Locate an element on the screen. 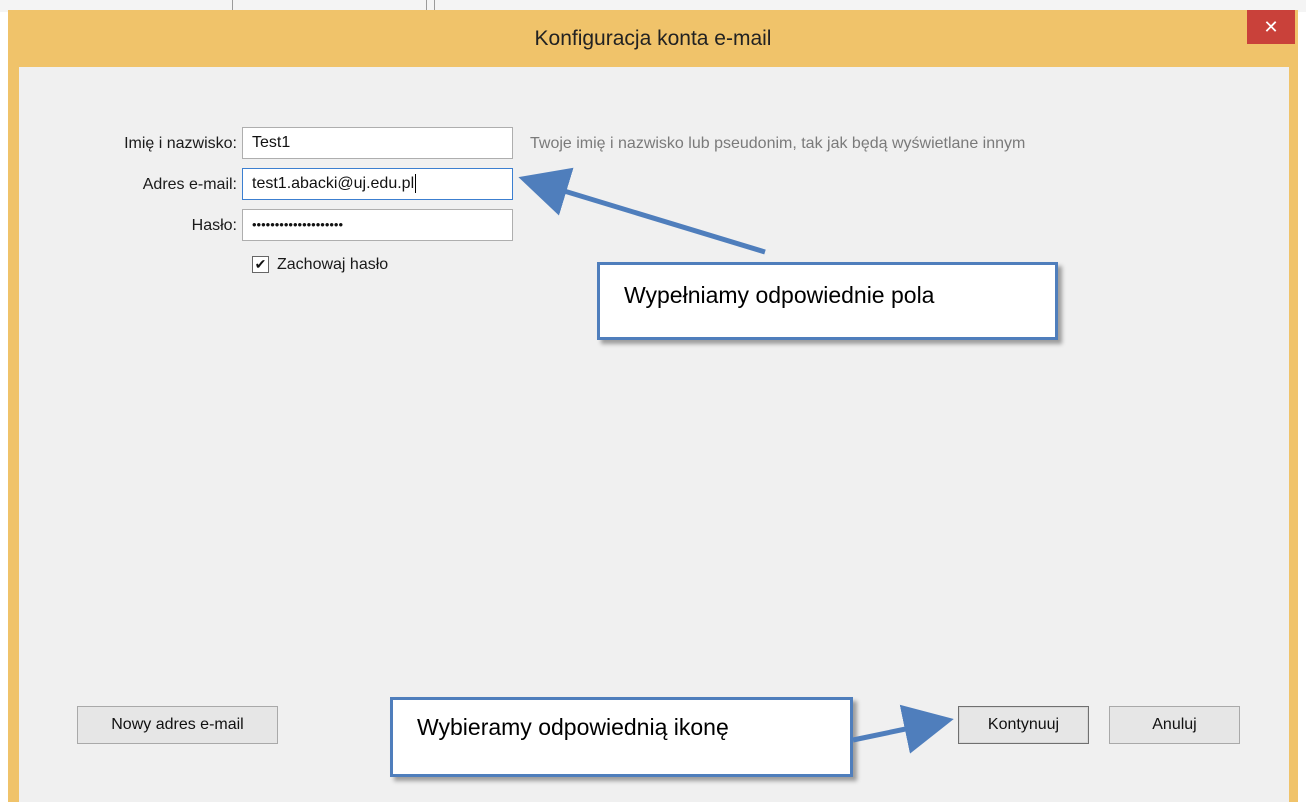 This screenshot has height=802, width=1306. title-bar: Konfiguracja konta e-mail ✕ is located at coordinates (653, 38).